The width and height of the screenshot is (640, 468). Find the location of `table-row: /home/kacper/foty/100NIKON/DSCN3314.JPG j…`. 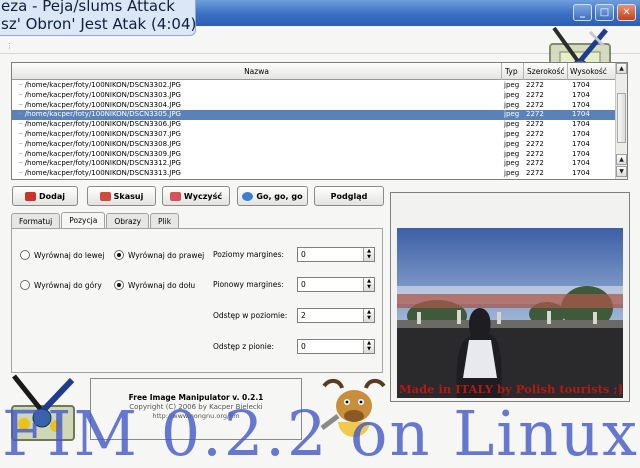

table-row: /home/kacper/foty/100NIKON/DSCN3314.JPG j… is located at coordinates (314, 179).